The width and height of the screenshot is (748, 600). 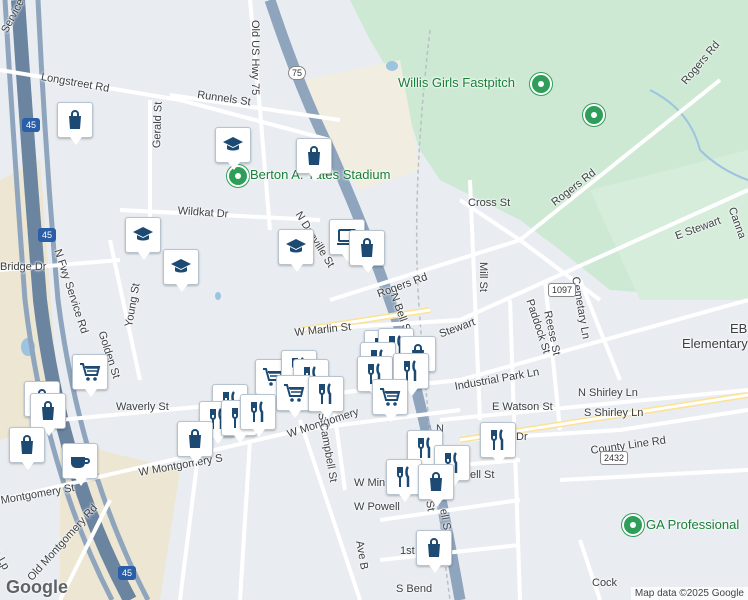 I want to click on street-label-1st: 1st, so click(x=407, y=551).